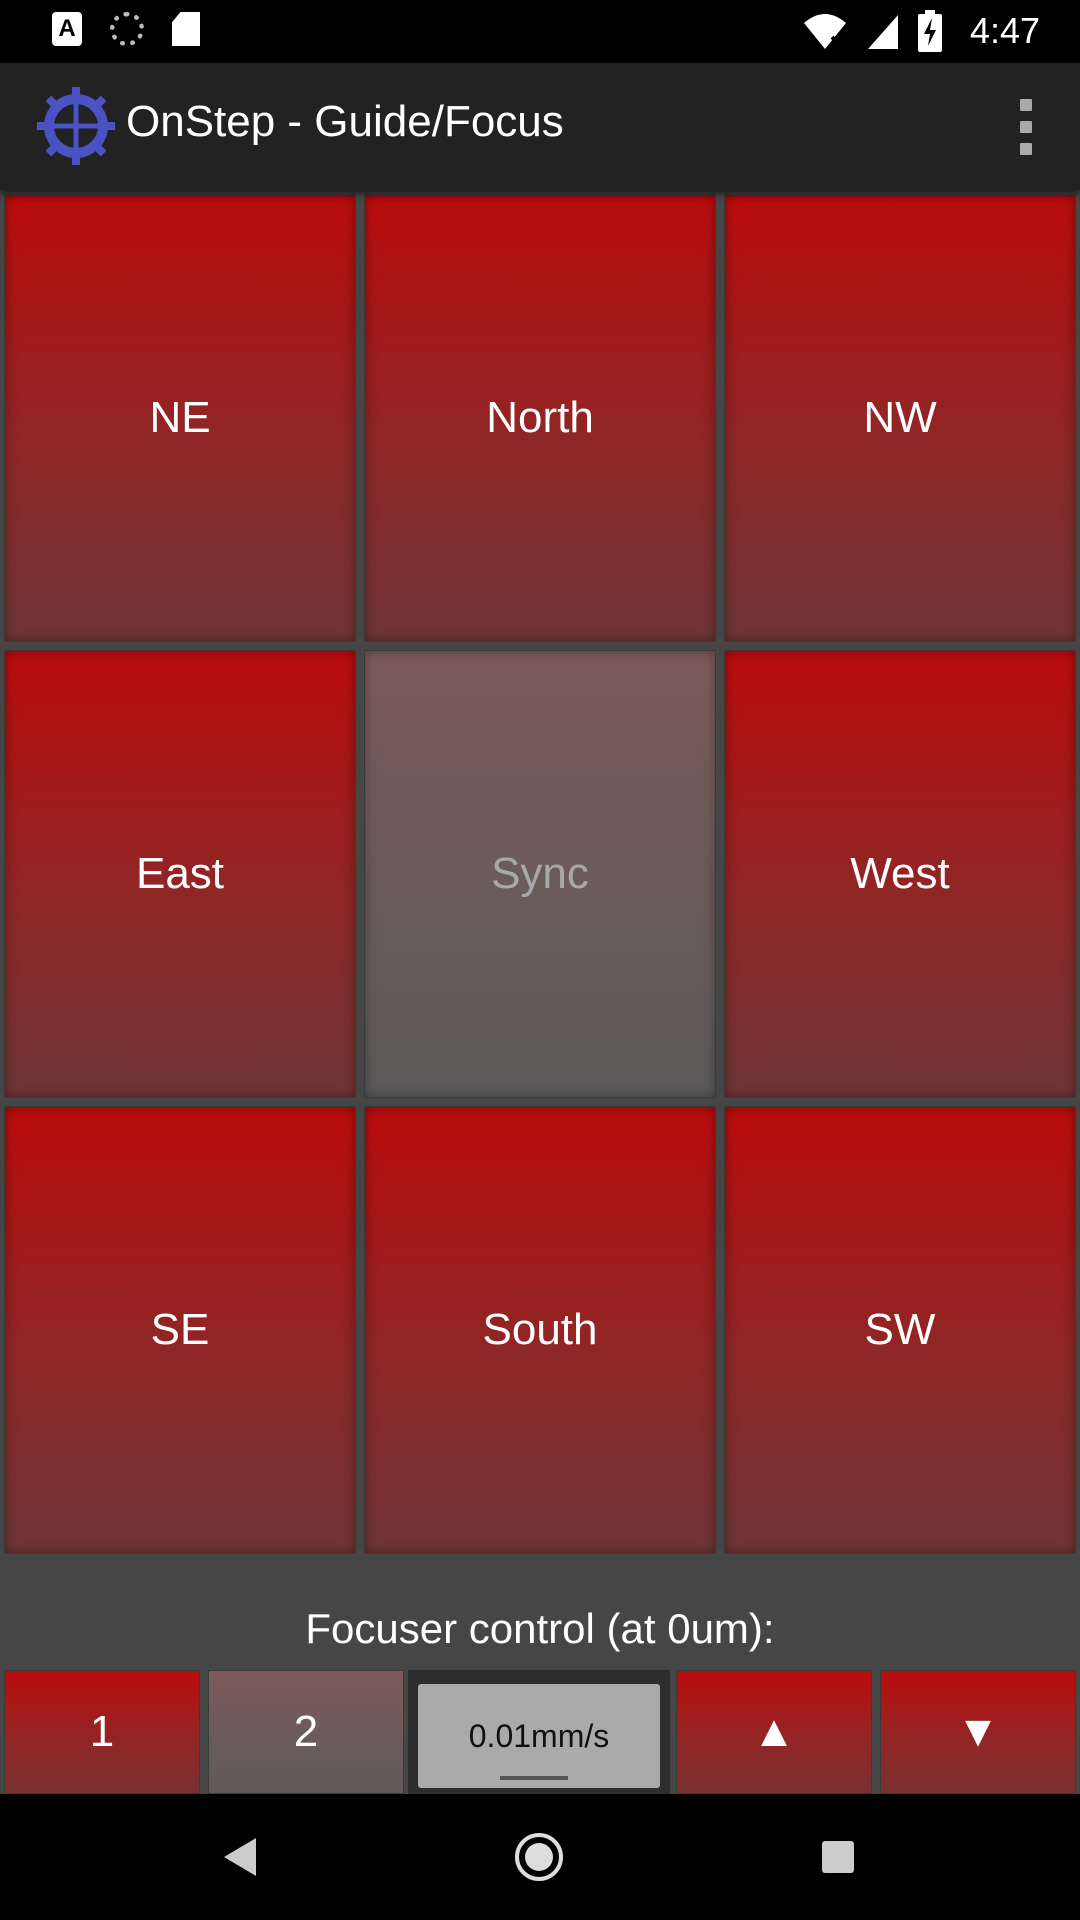  Describe the element at coordinates (540, 1330) in the screenshot. I see `south-button: South` at that location.